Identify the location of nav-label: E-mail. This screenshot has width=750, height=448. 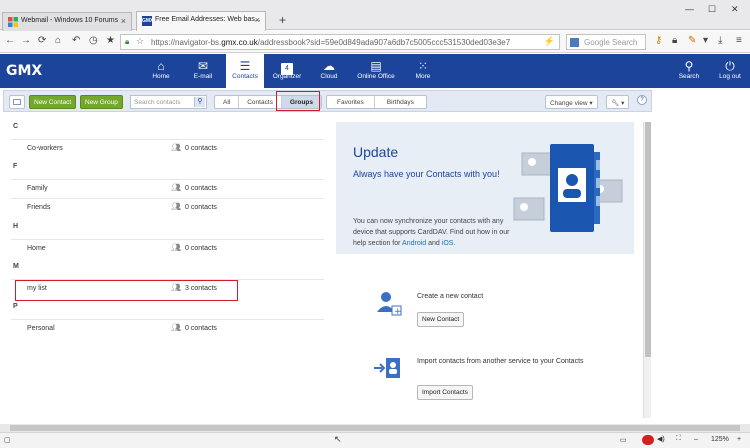
(203, 76).